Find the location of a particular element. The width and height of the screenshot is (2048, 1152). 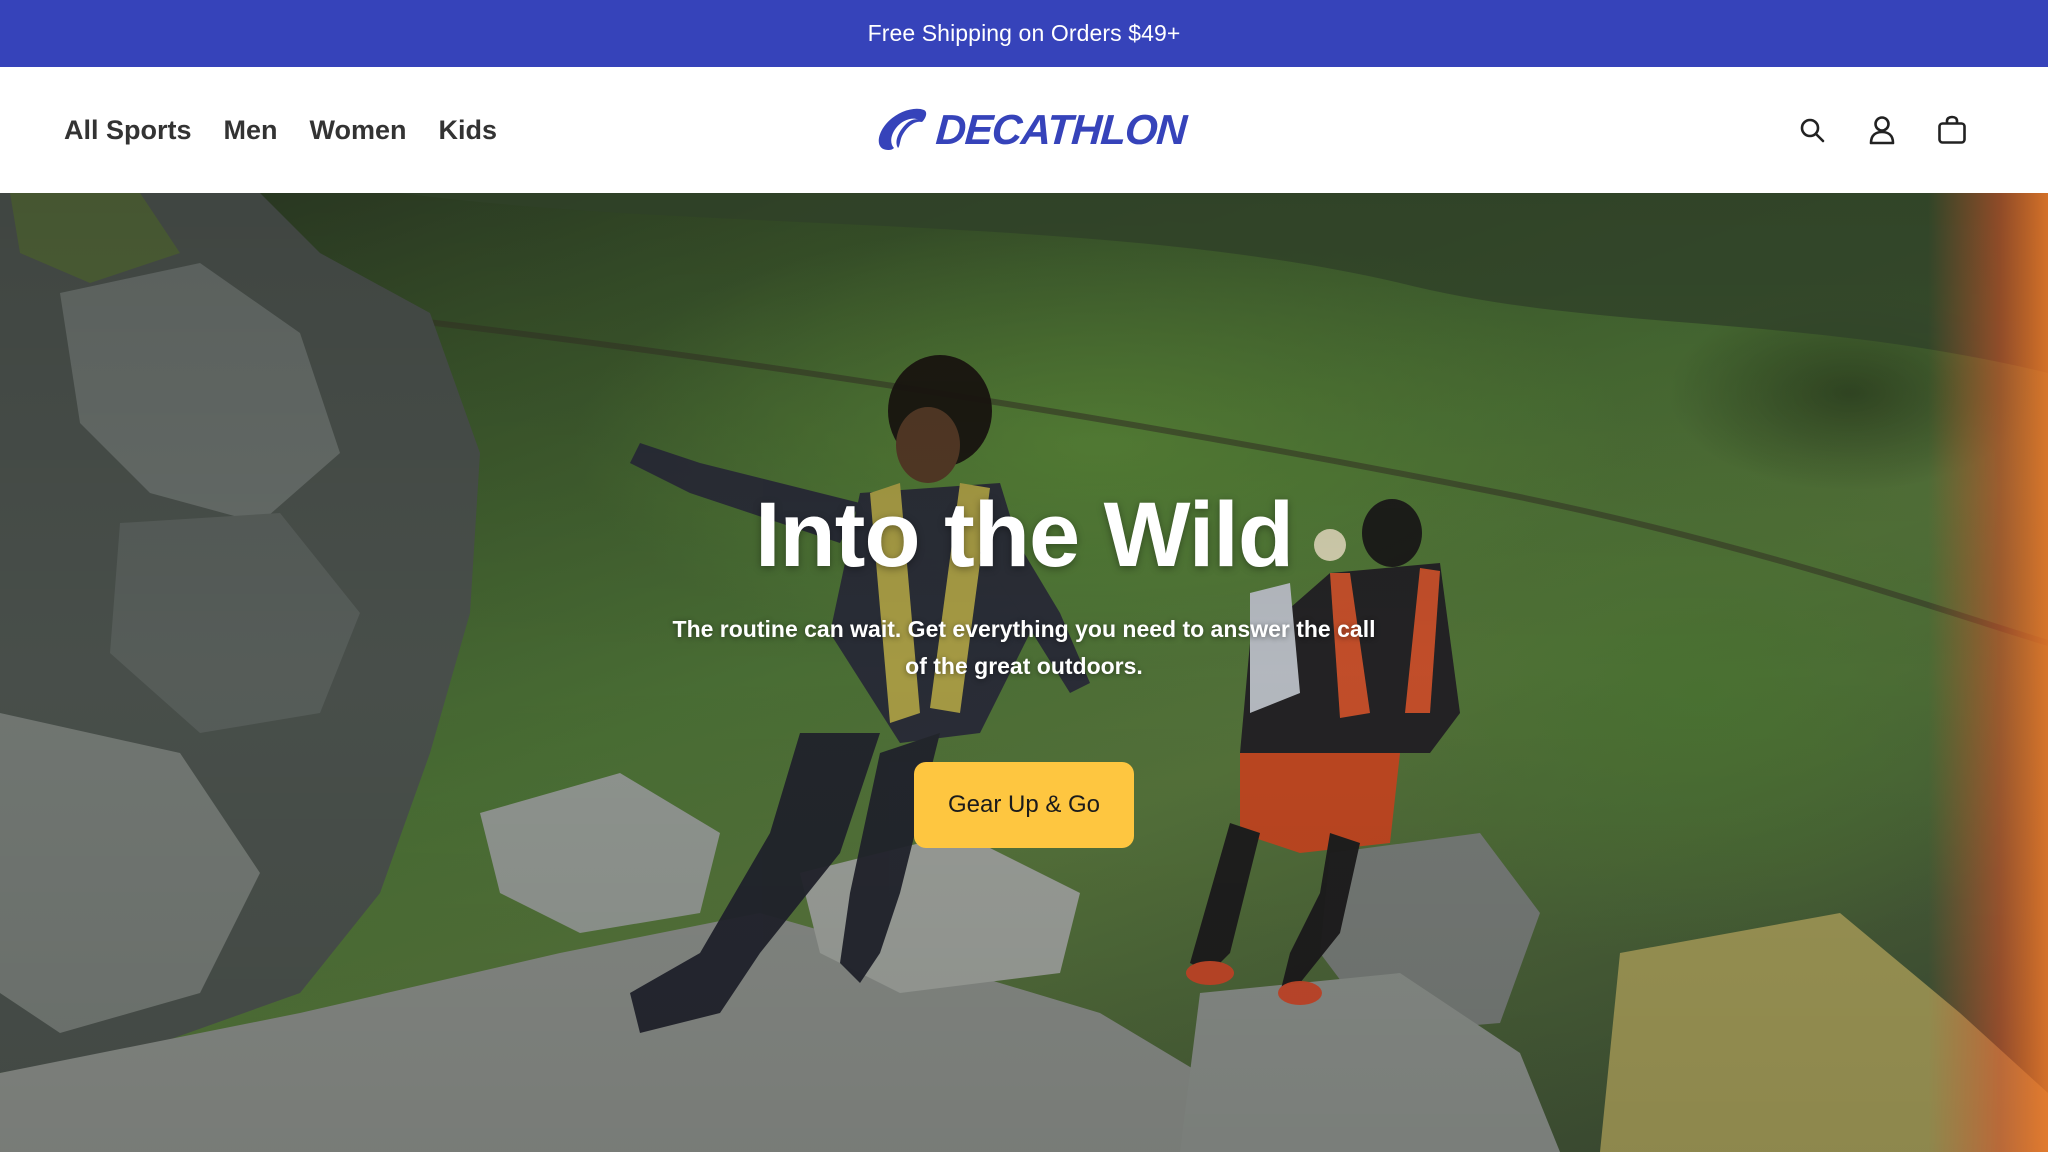

hero-title: Into the Wild is located at coordinates (1024, 535).